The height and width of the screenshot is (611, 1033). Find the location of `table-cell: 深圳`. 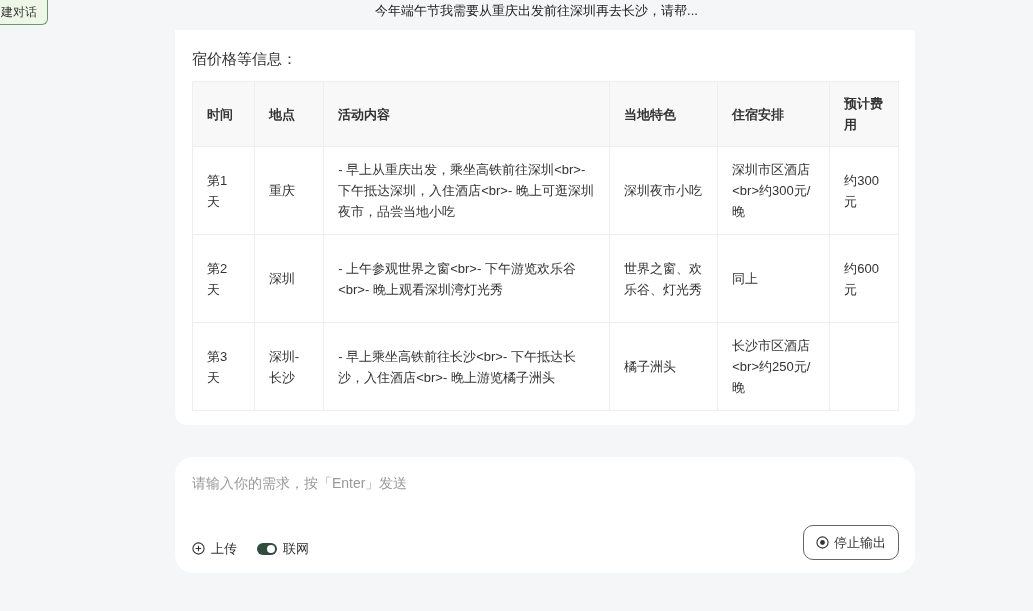

table-cell: 深圳 is located at coordinates (289, 278).